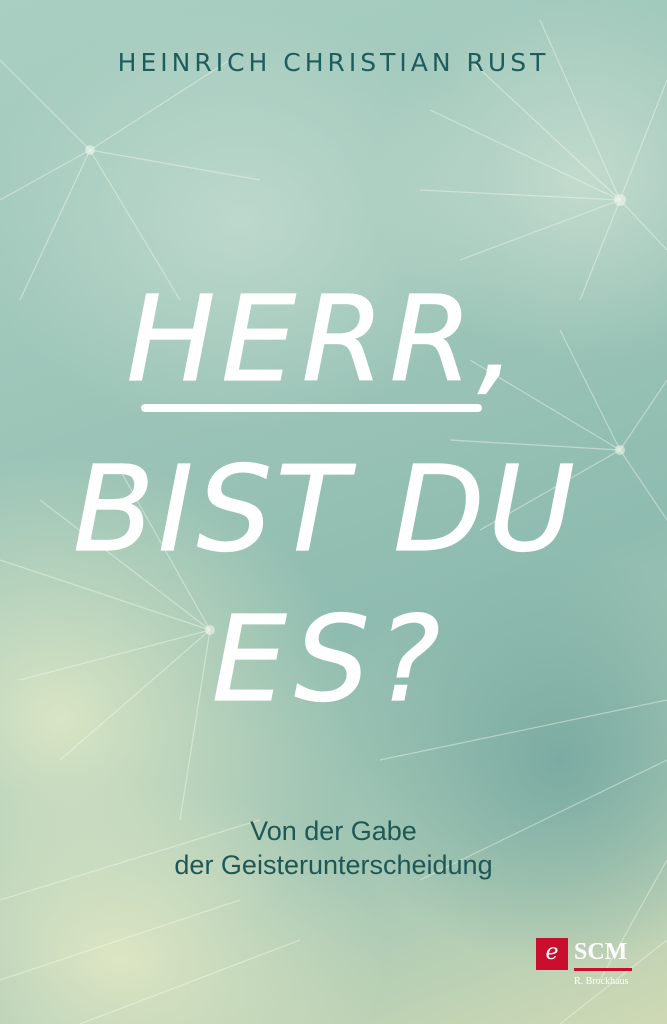 The width and height of the screenshot is (667, 1024). What do you see at coordinates (333, 831) in the screenshot?
I see `subtitle-line-1: Von der Gabe` at bounding box center [333, 831].